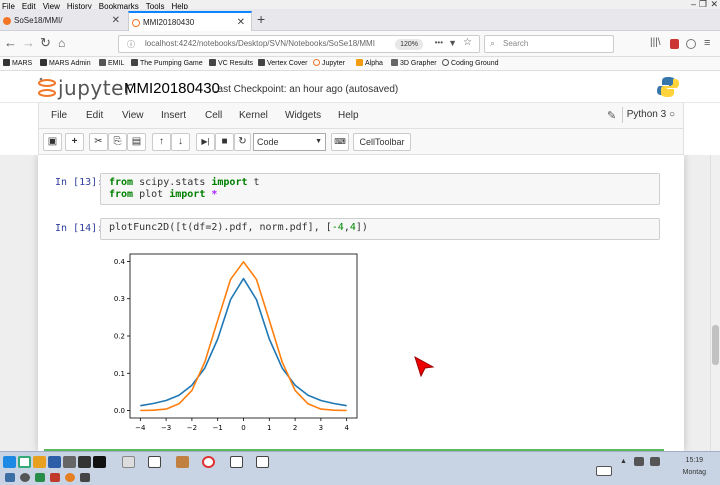 The image size is (720, 485). Describe the element at coordinates (282, 64) in the screenshot. I see `bookmark-vertex-cover: Vertex Cover` at that location.